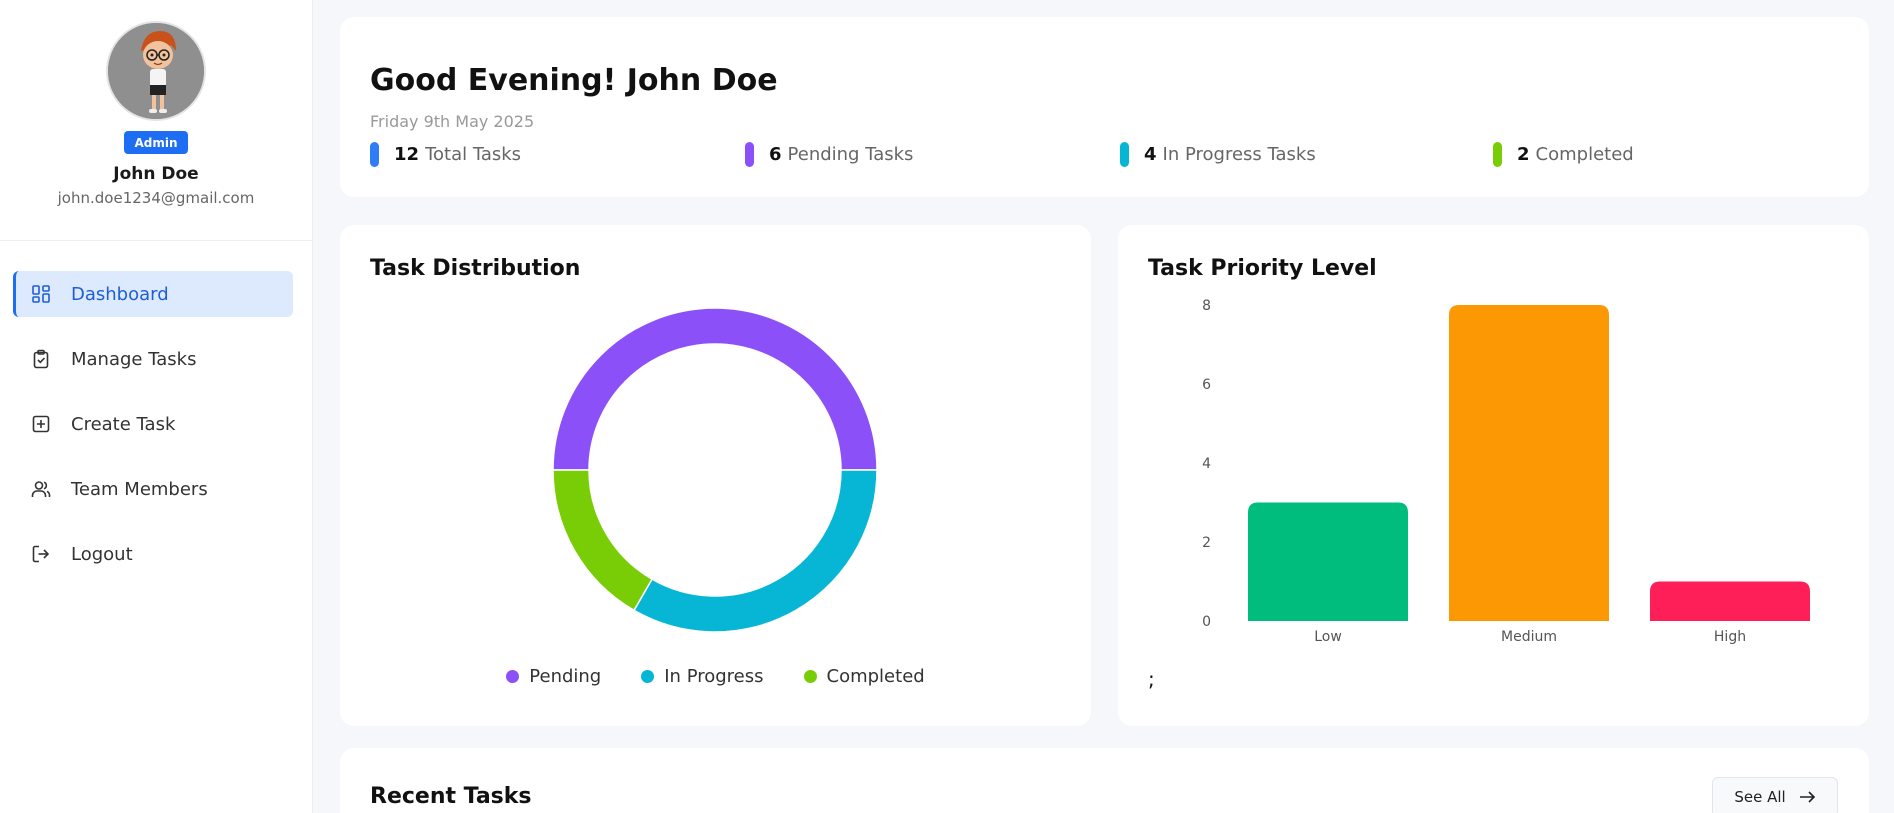 This screenshot has height=813, width=1894. I want to click on see-all-label: See All, so click(1760, 797).